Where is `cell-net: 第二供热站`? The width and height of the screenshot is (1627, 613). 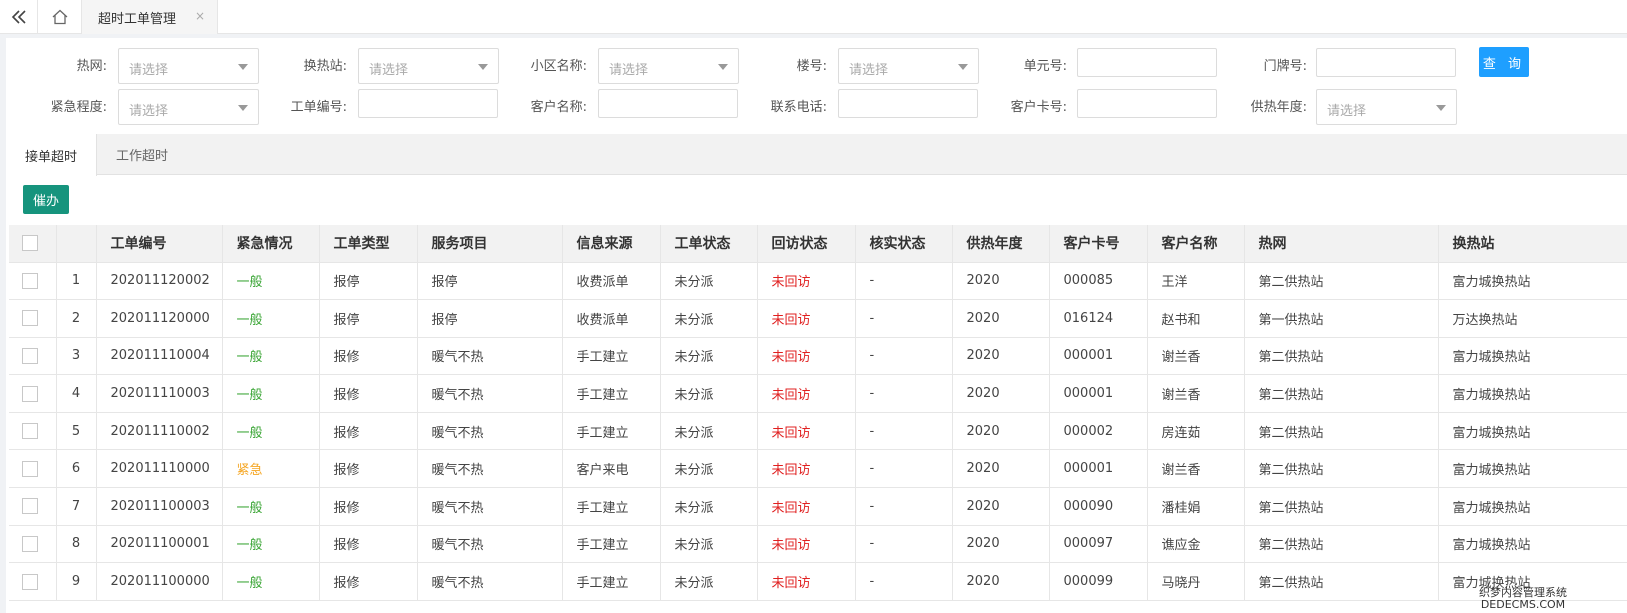
cell-net: 第二供热站 is located at coordinates (1341, 431).